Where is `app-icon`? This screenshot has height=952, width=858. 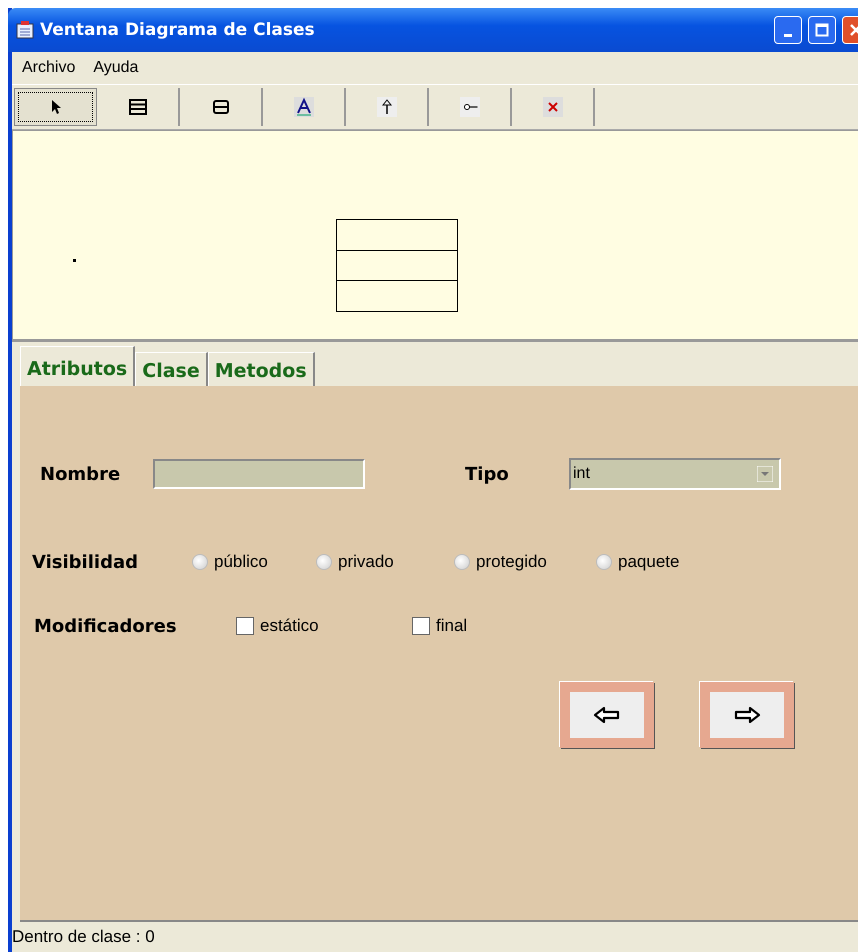 app-icon is located at coordinates (25, 30).